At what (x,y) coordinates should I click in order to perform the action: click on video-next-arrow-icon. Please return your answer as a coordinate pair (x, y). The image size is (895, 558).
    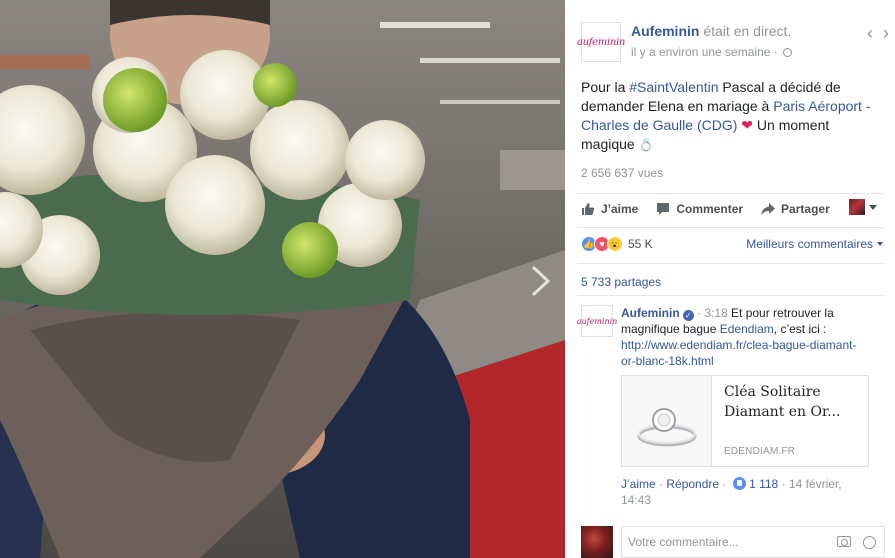
    Looking at the image, I should click on (541, 281).